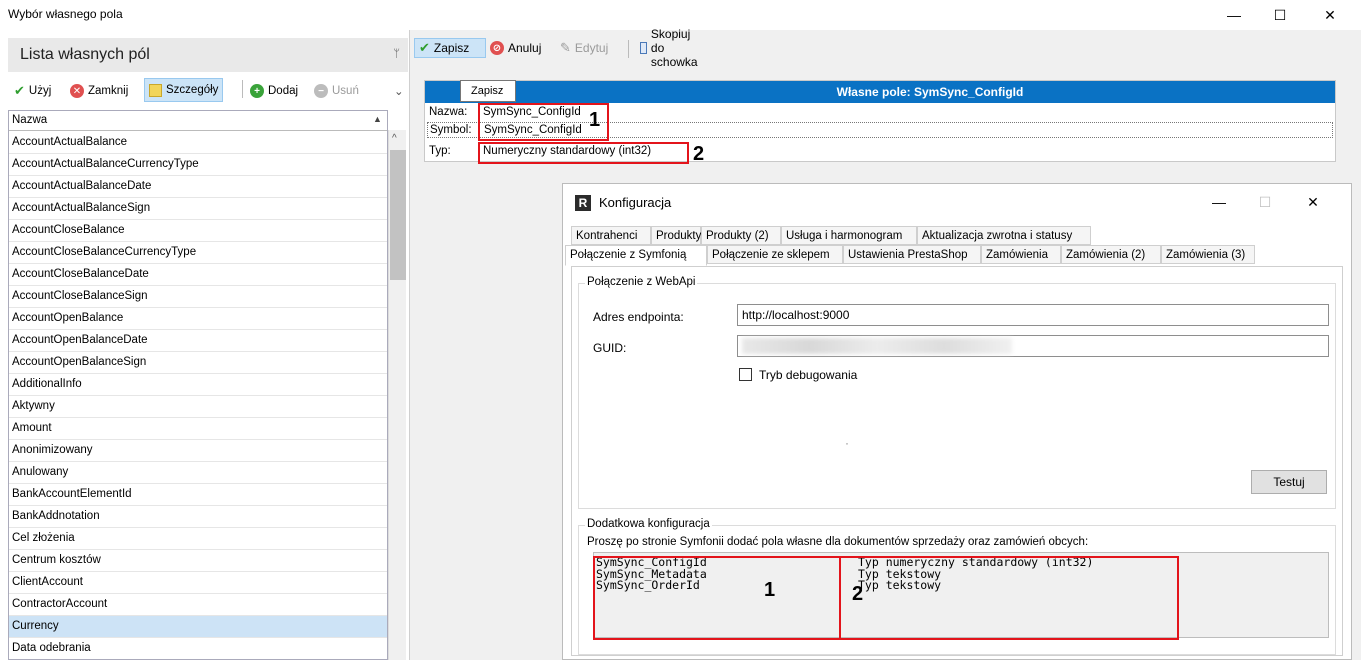 Image resolution: width=1361 pixels, height=660 pixels. What do you see at coordinates (745, 374) in the screenshot?
I see `debug-checkbox` at bounding box center [745, 374].